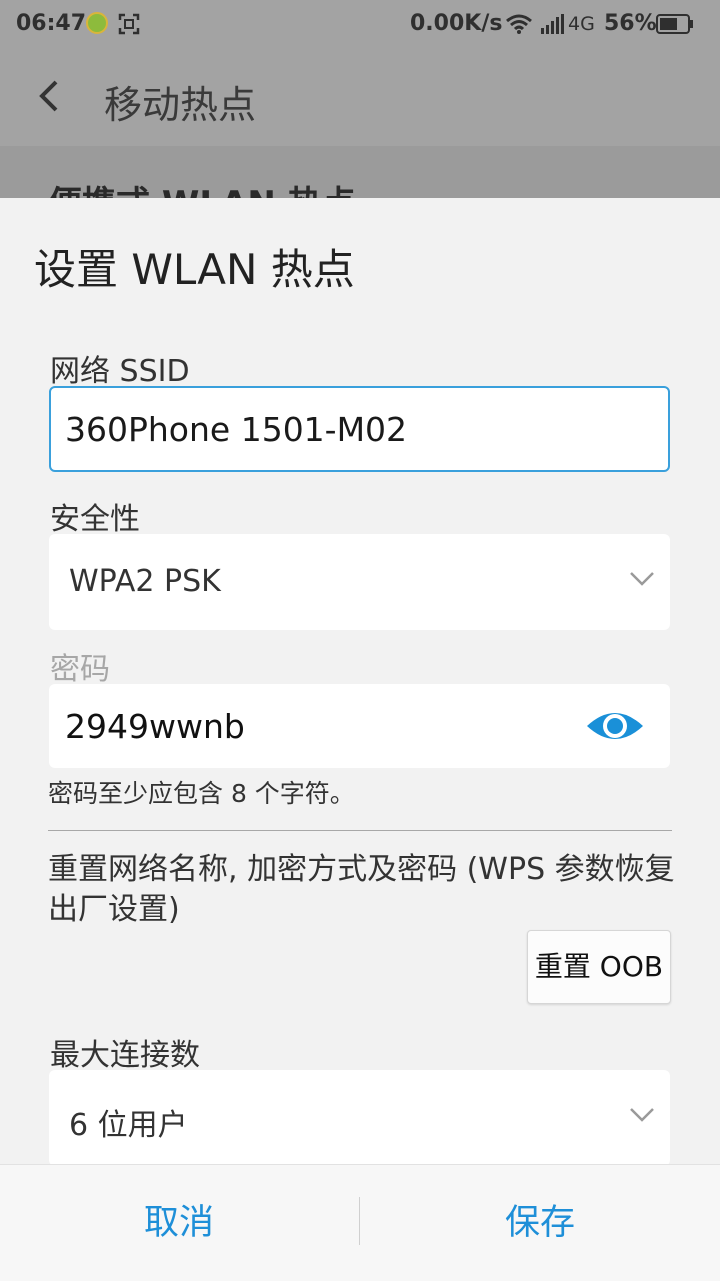 This screenshot has width=720, height=1281. I want to click on page-title: 移动热点, so click(180, 105).